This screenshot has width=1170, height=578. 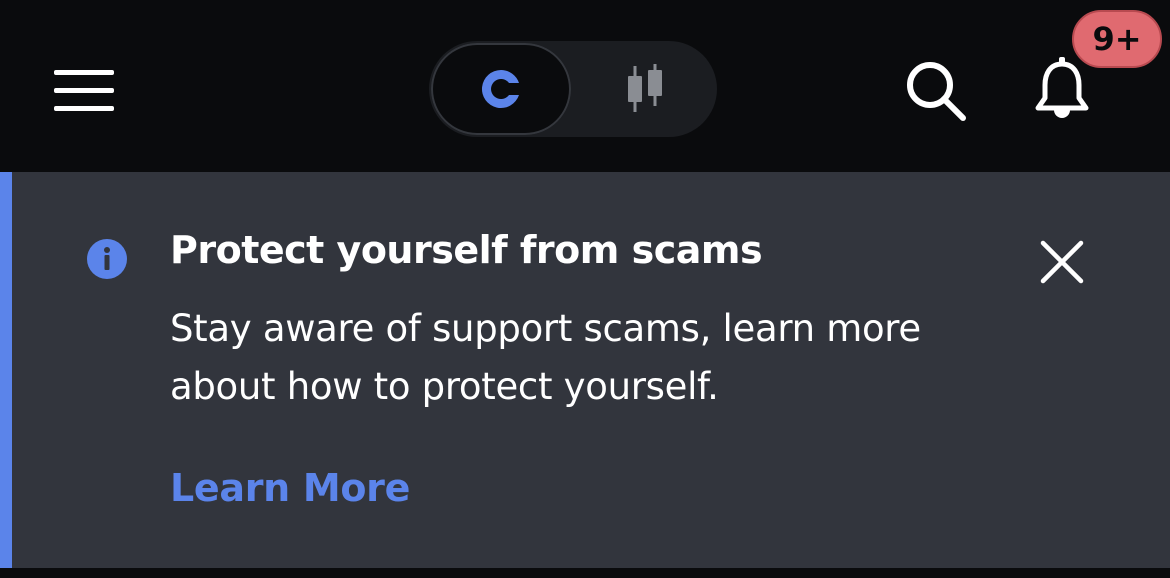 I want to click on learn-more-link: Learn More, so click(x=290, y=488).